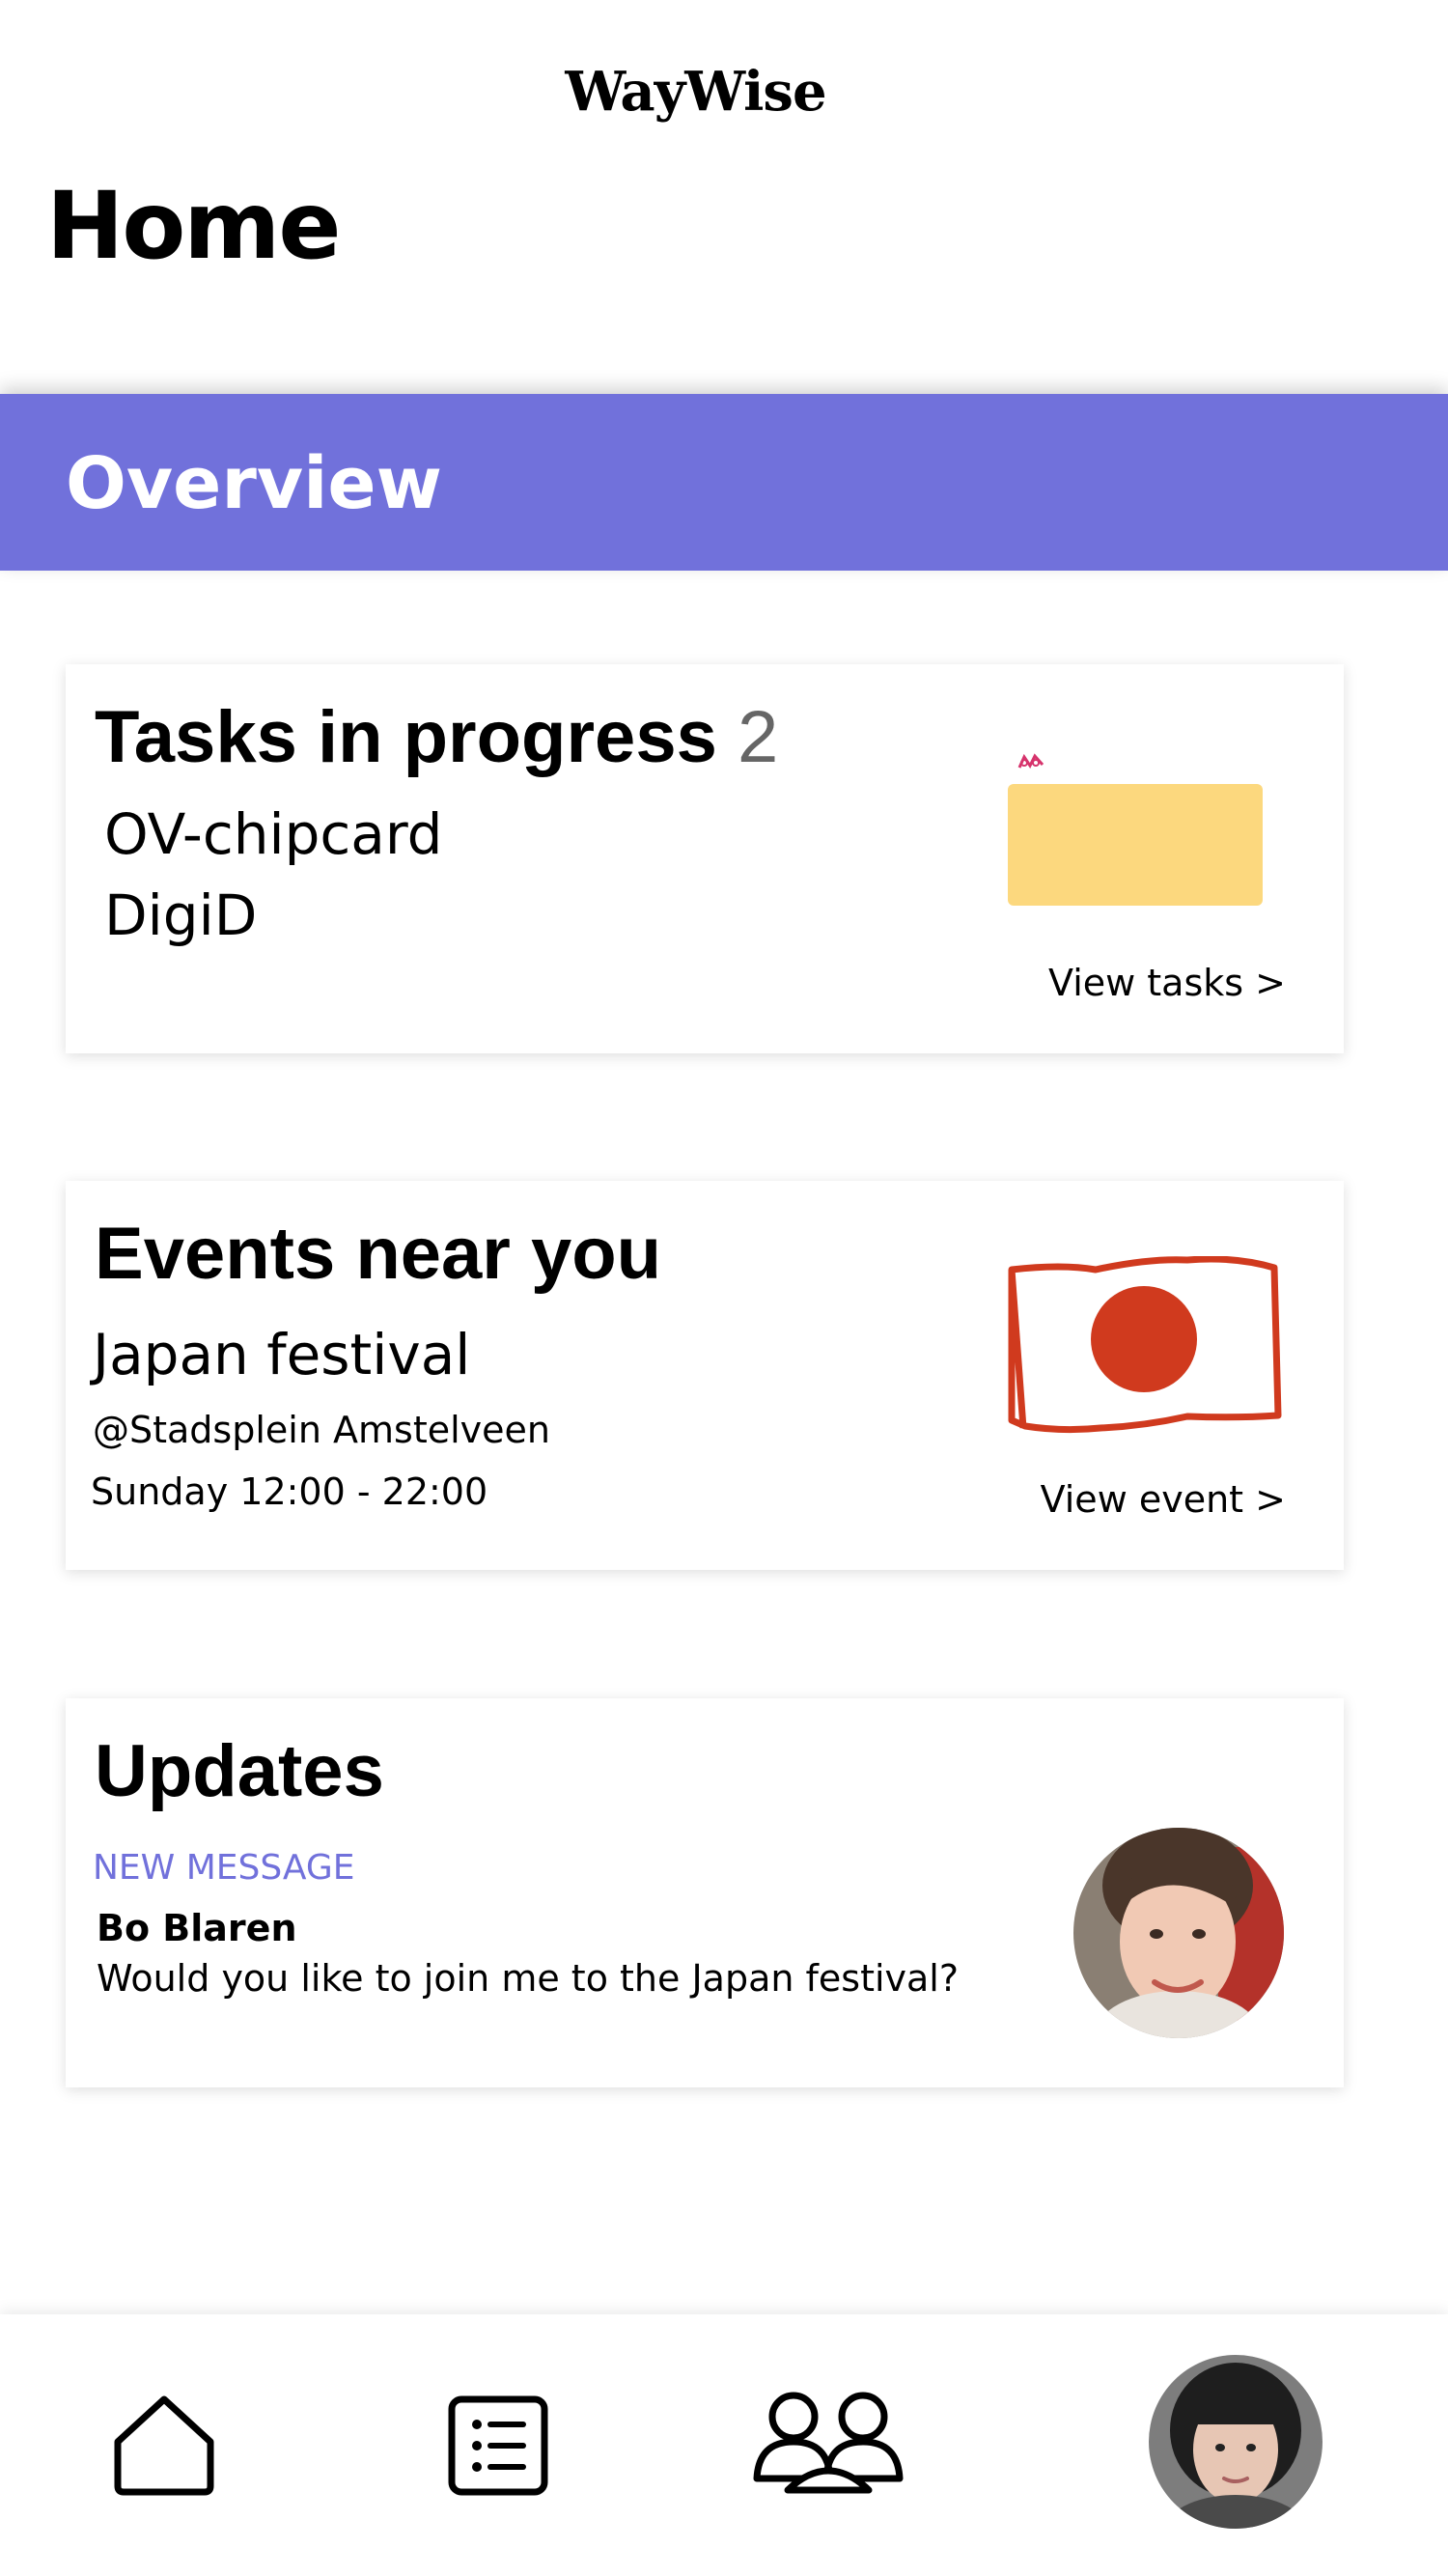 The width and height of the screenshot is (1448, 2576). I want to click on sender-avatar, so click(1179, 1933).